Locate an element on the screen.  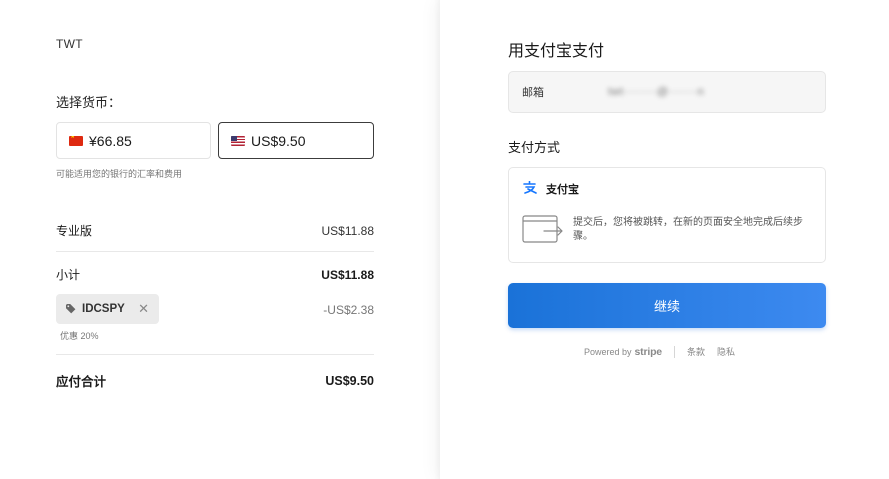
terms-link: 条款 is located at coordinates (696, 351).